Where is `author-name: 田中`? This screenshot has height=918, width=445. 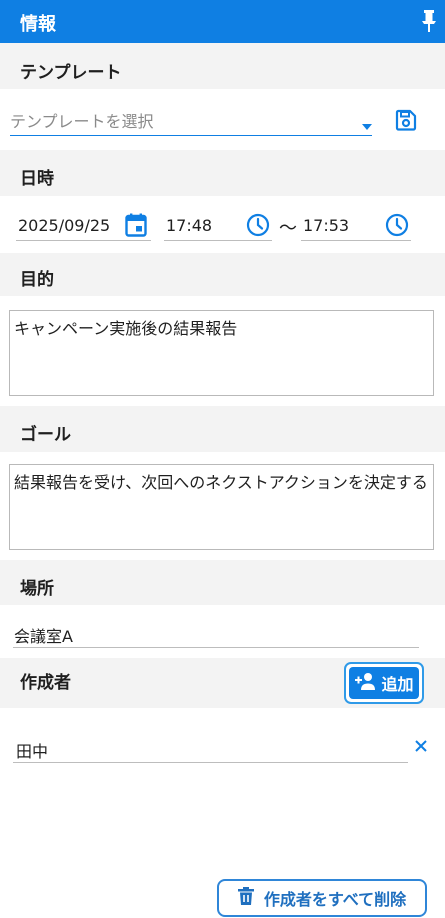
author-name: 田中 is located at coordinates (32, 751).